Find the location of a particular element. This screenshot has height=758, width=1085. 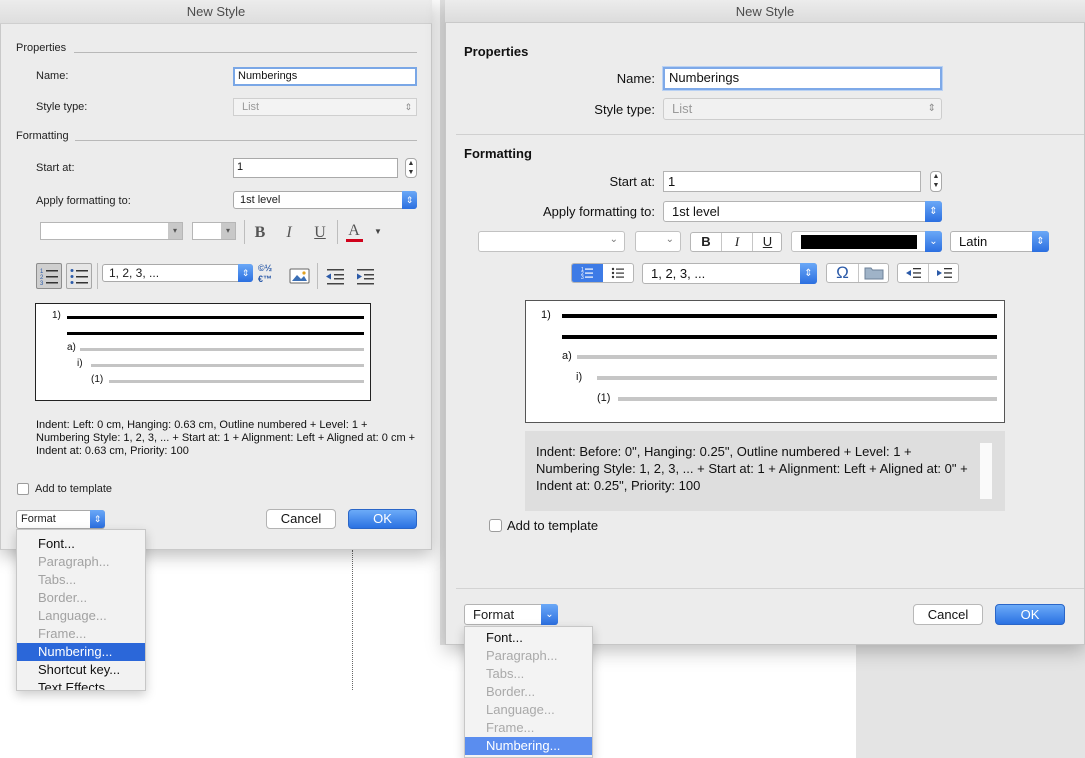

bulleted-list-icon is located at coordinates (79, 276).